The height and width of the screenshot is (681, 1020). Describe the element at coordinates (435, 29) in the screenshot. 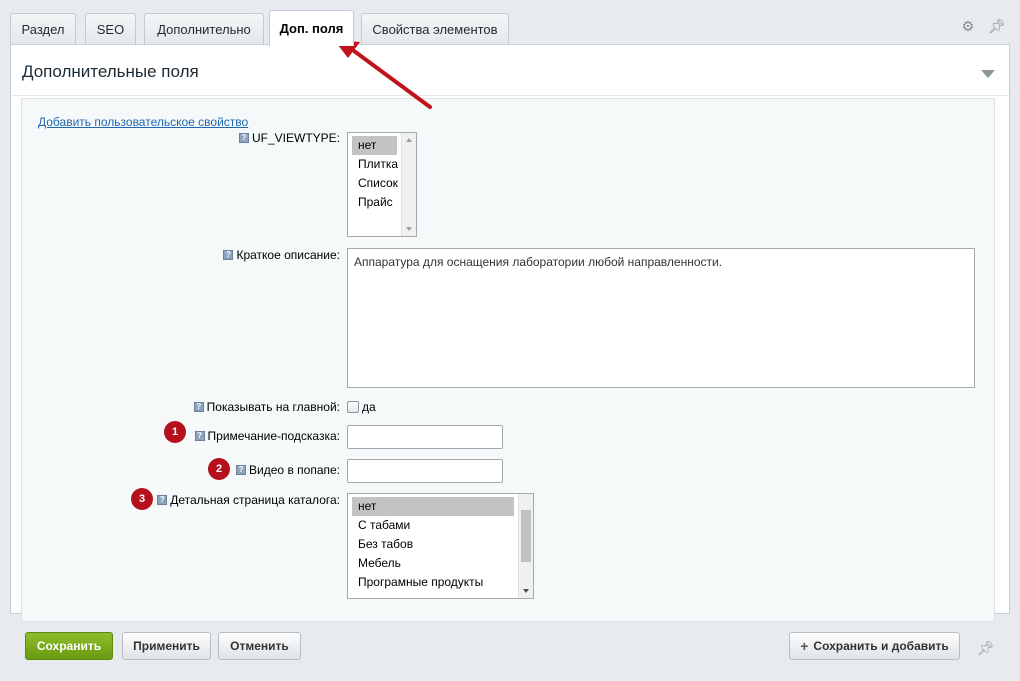

I see `tab-element-properties: Свойства элементов` at that location.